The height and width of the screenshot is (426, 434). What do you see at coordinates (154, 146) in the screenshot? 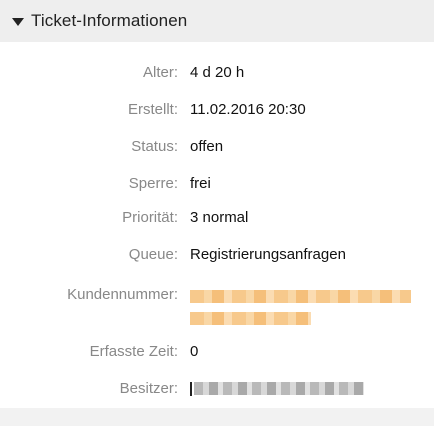
I see `field-label-state: Status:` at bounding box center [154, 146].